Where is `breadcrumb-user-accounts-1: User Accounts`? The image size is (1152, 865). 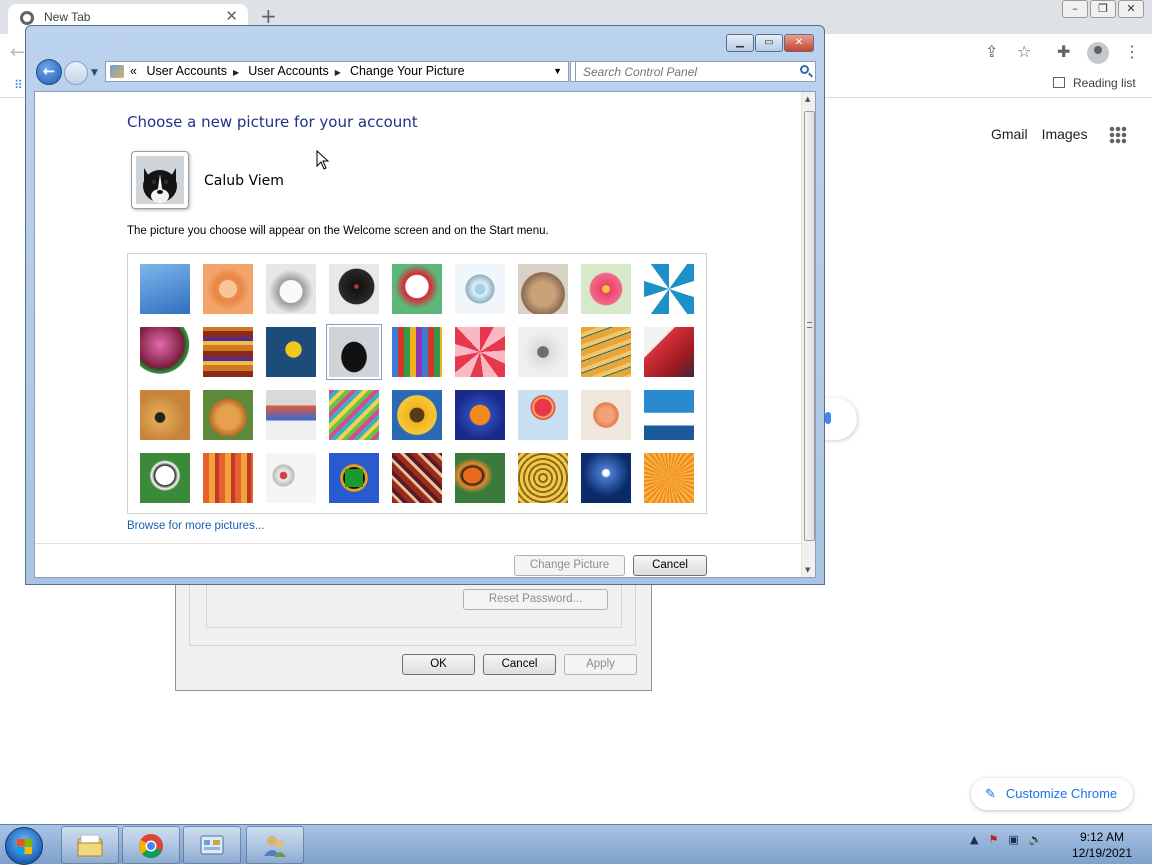 breadcrumb-user-accounts-1: User Accounts is located at coordinates (186, 71).